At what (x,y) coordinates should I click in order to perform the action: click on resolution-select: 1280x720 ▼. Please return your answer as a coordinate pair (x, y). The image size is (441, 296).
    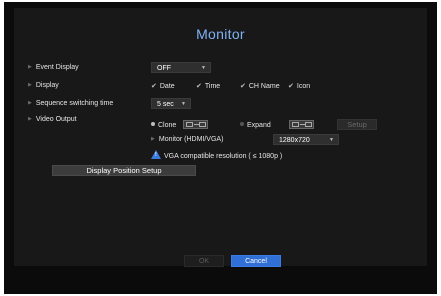
    Looking at the image, I should click on (306, 139).